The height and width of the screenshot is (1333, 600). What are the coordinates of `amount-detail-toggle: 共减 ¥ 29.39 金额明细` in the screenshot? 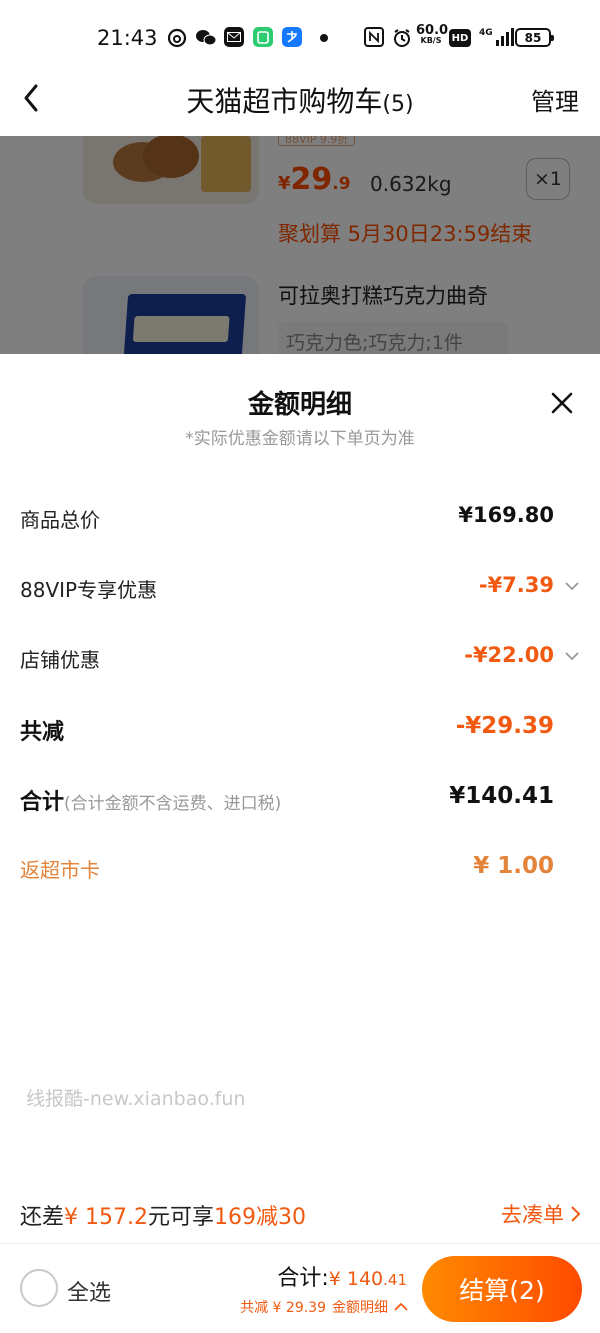 It's located at (324, 1307).